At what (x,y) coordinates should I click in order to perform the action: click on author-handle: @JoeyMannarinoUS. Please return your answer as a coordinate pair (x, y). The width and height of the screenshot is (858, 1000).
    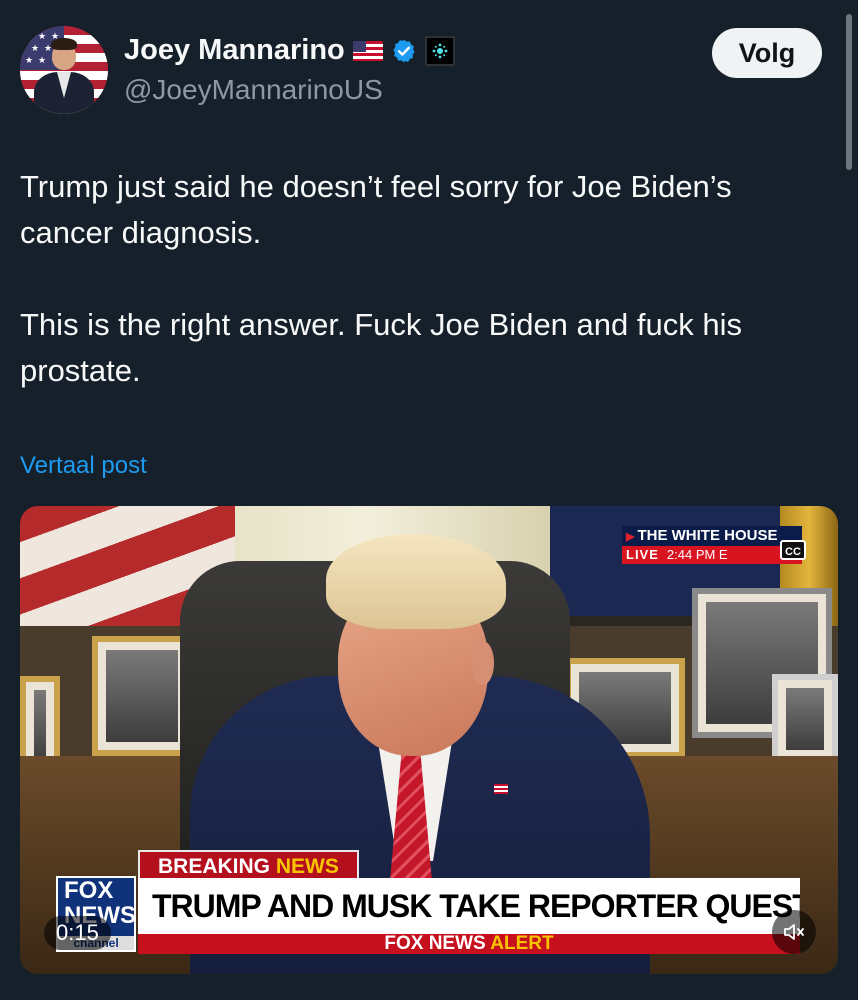
    Looking at the image, I should click on (253, 90).